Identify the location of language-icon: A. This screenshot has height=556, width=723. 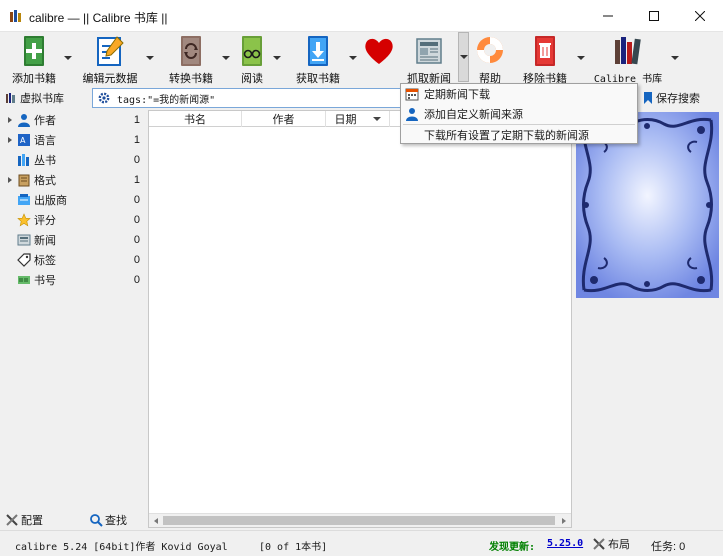
(24, 140).